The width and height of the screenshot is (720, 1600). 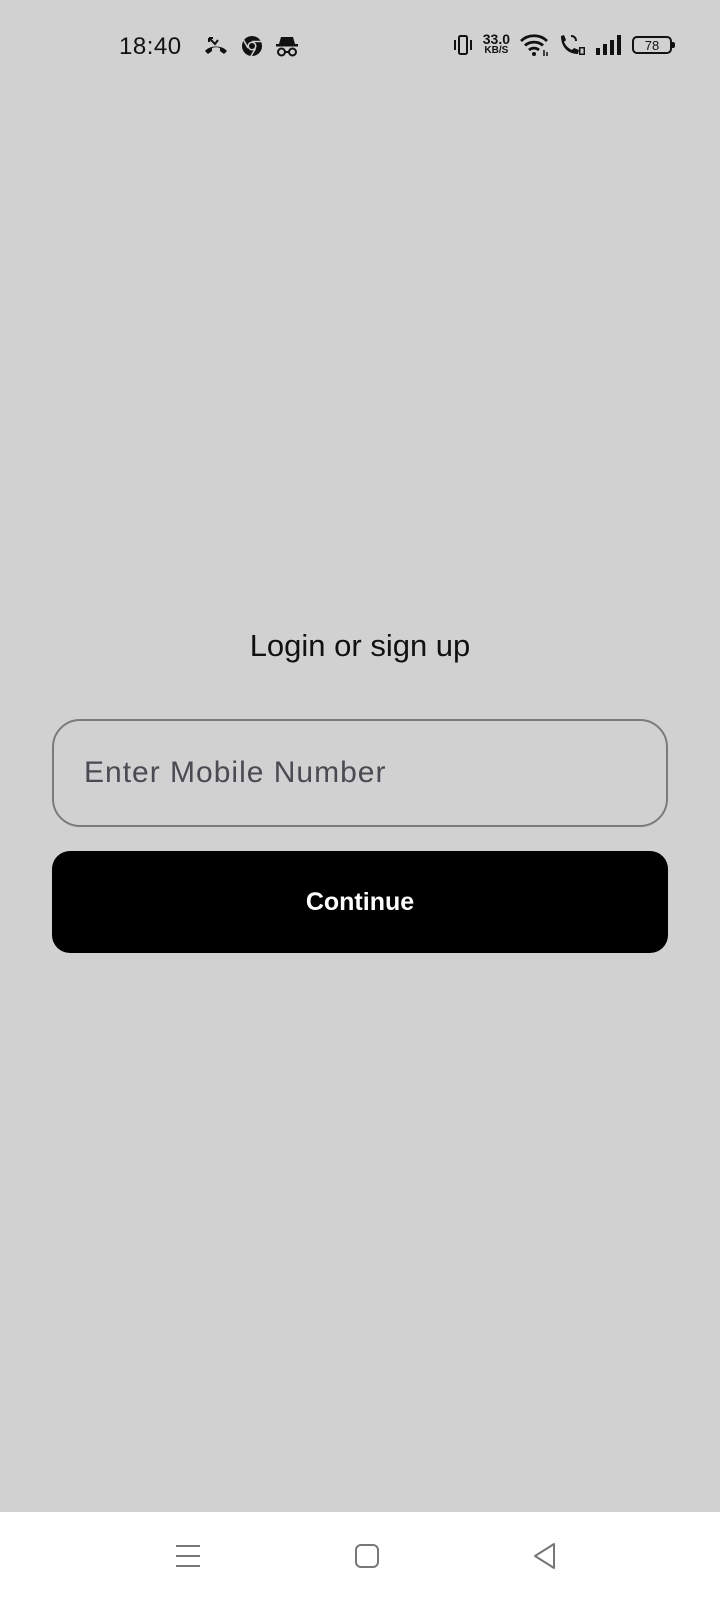 What do you see at coordinates (216, 46) in the screenshot?
I see `missed-call-icon` at bounding box center [216, 46].